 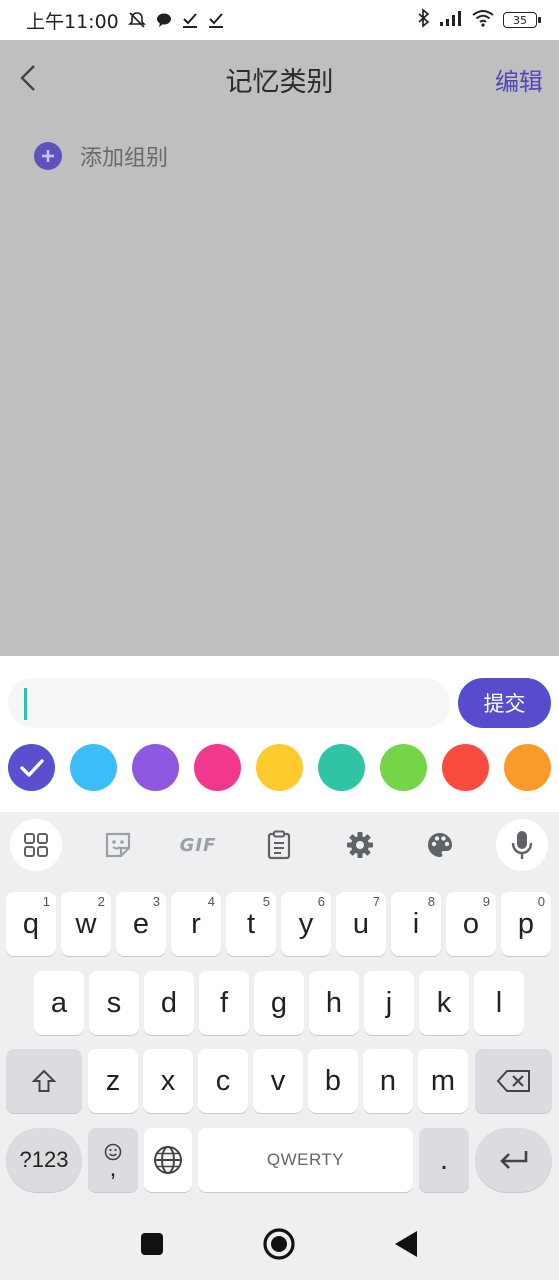 I want to click on key-u: u7, so click(x=361, y=924).